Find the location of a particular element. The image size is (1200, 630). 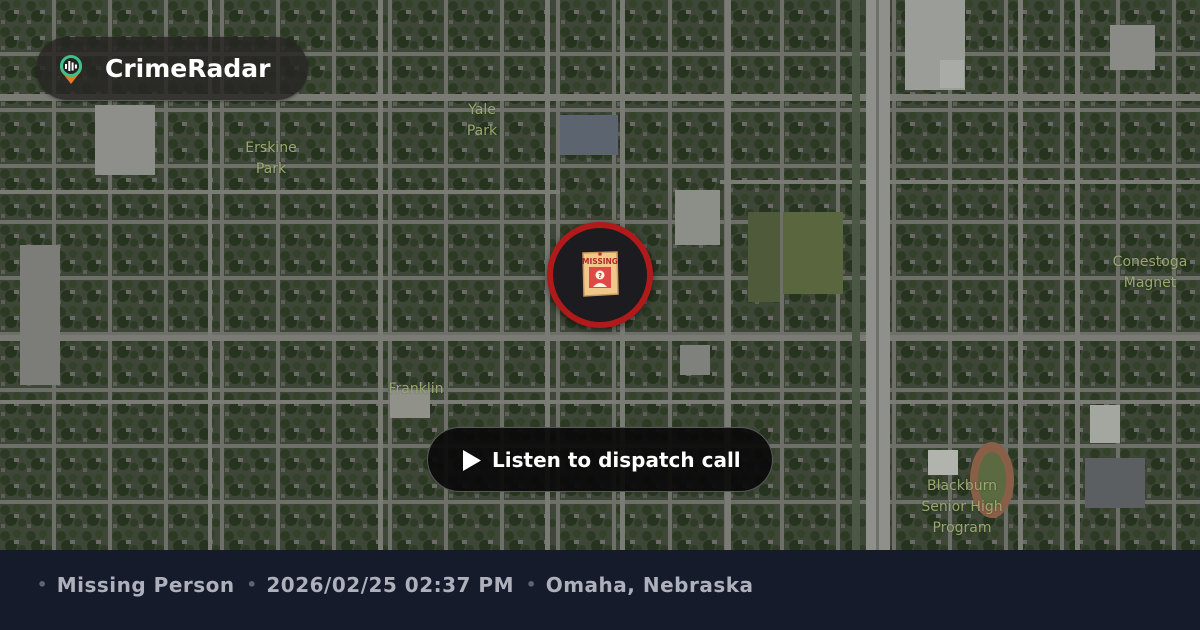

poster-heading: MISSING is located at coordinates (600, 261).